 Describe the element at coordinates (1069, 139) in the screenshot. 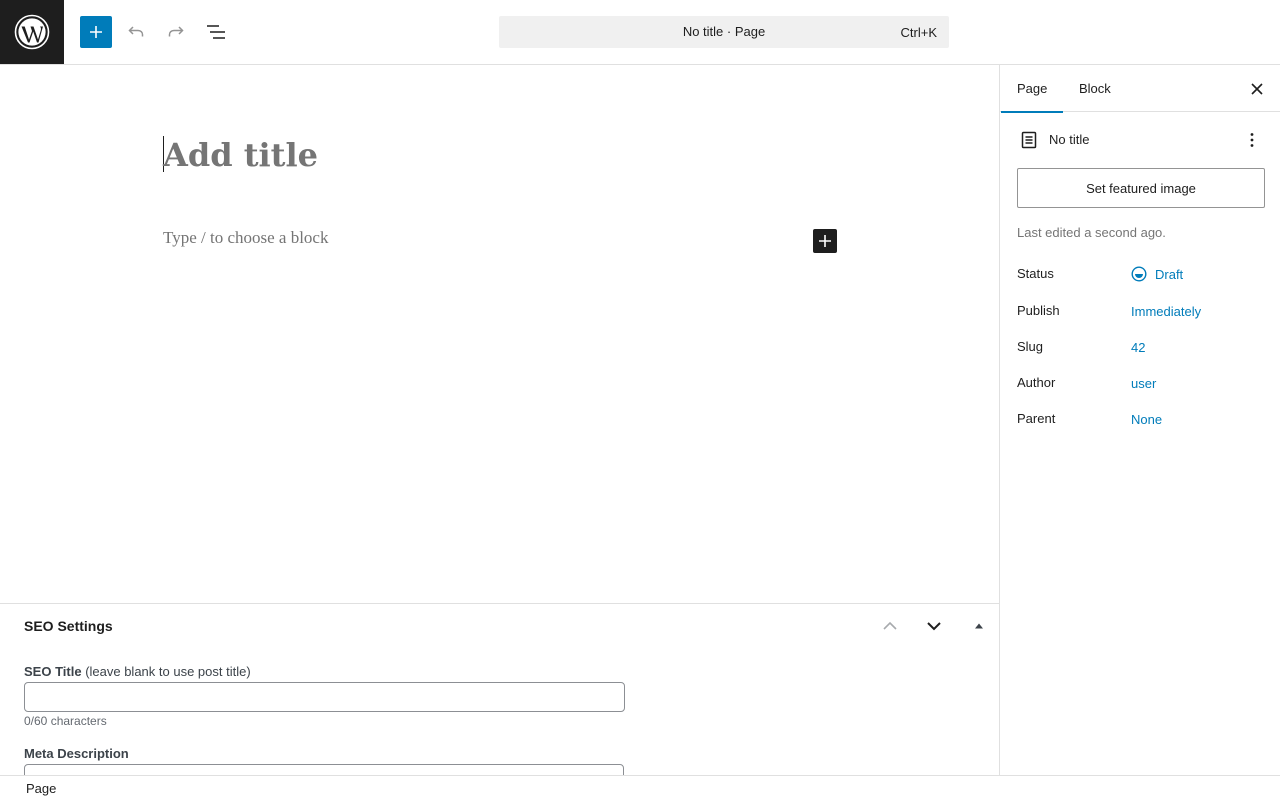

I see `document-title: No title` at that location.